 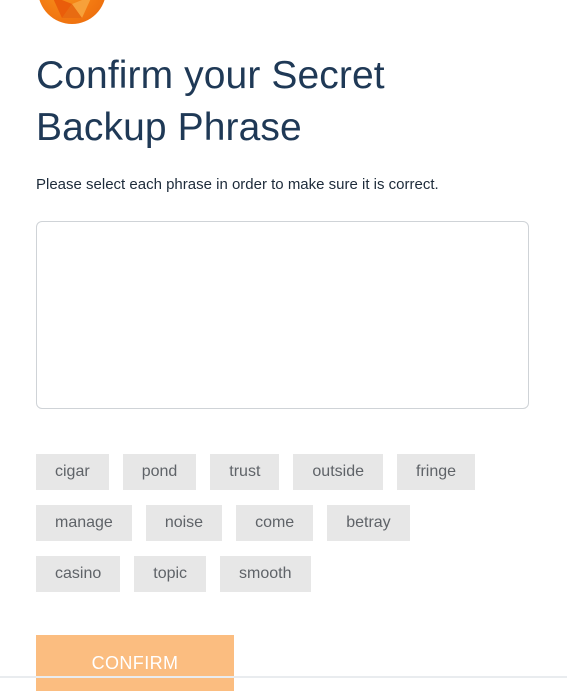 What do you see at coordinates (78, 574) in the screenshot?
I see `word-button-casino: casino` at bounding box center [78, 574].